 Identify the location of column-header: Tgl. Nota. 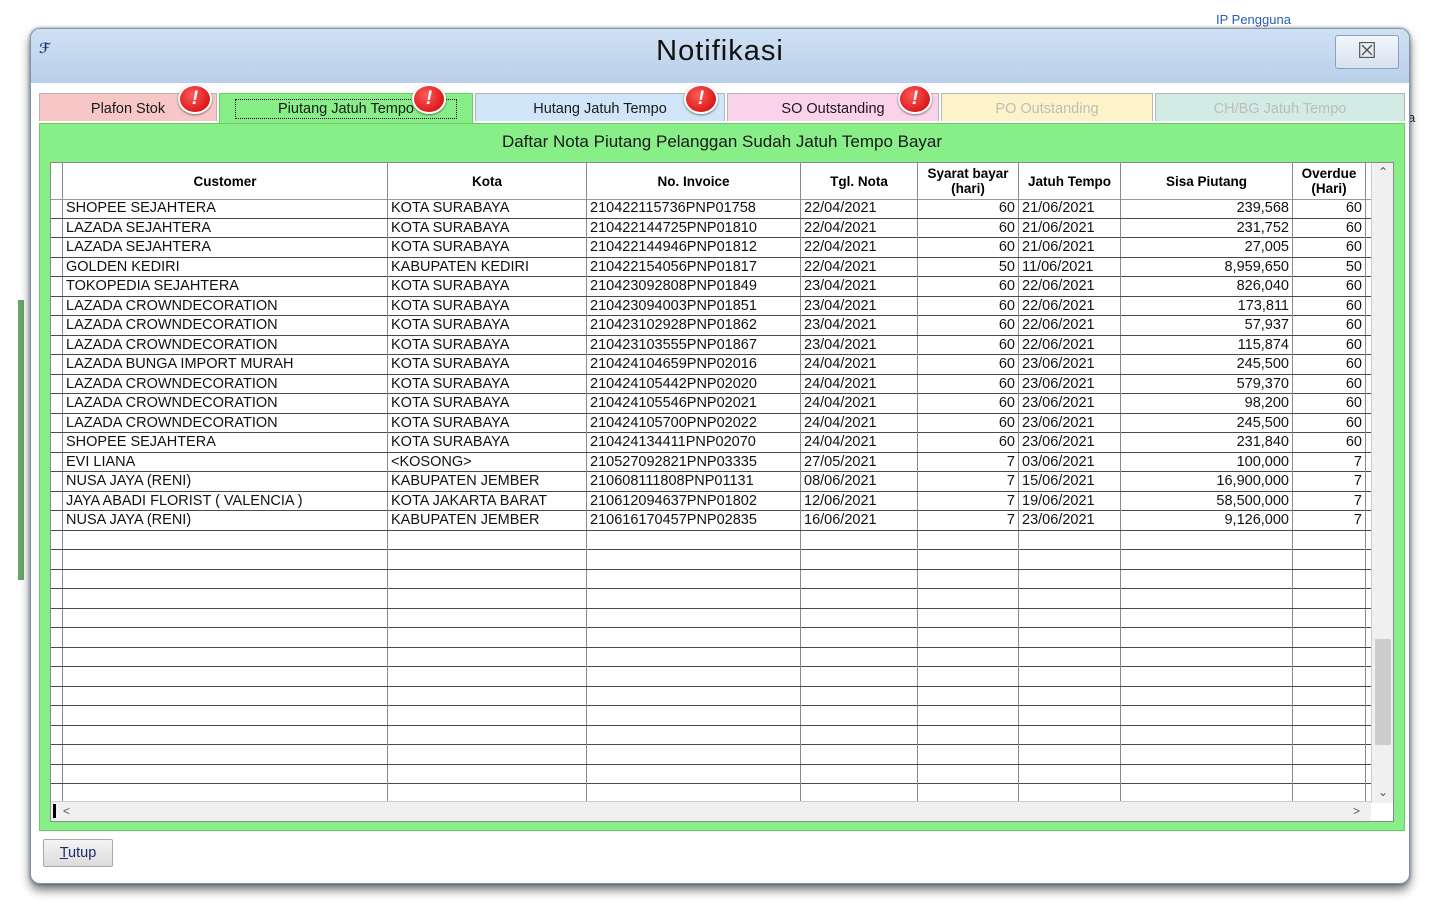
(859, 181).